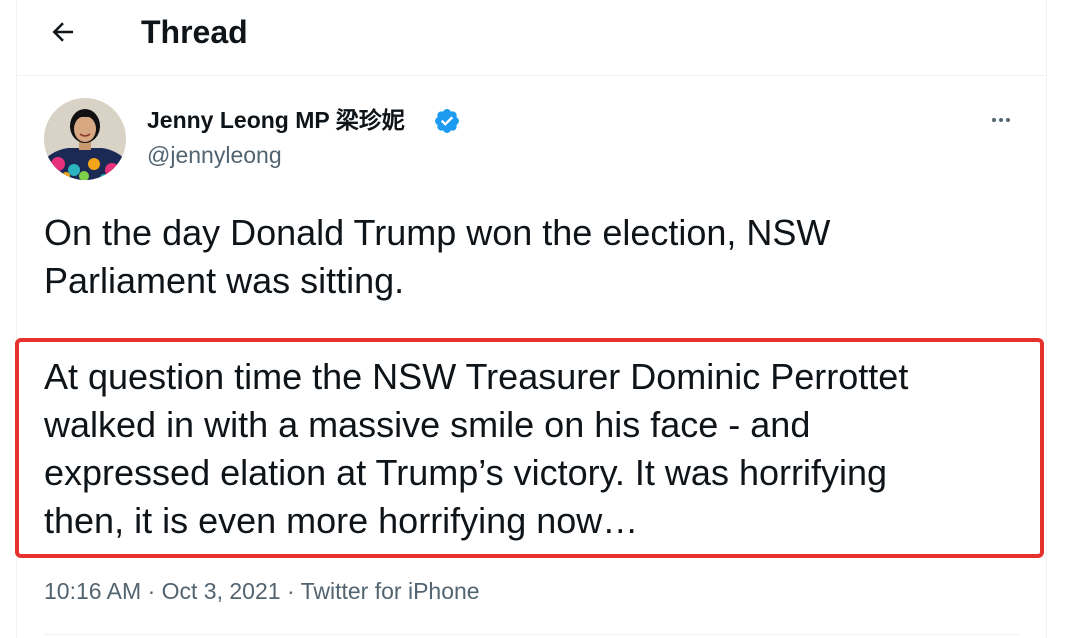 The height and width of the screenshot is (638, 1080). I want to click on tweet-date: Oct 3, 2021, so click(221, 591).